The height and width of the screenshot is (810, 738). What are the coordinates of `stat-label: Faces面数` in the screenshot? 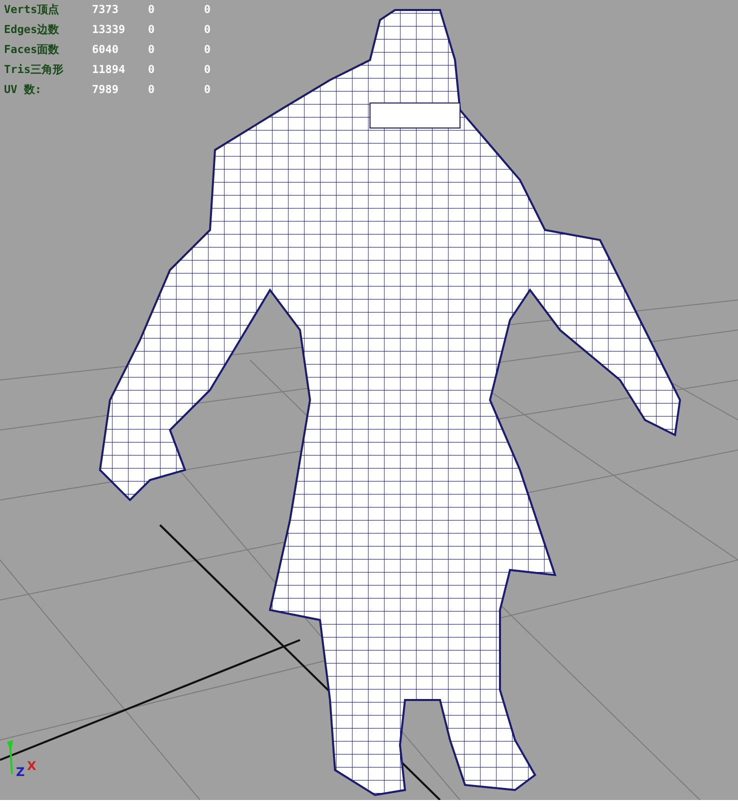 It's located at (32, 50).